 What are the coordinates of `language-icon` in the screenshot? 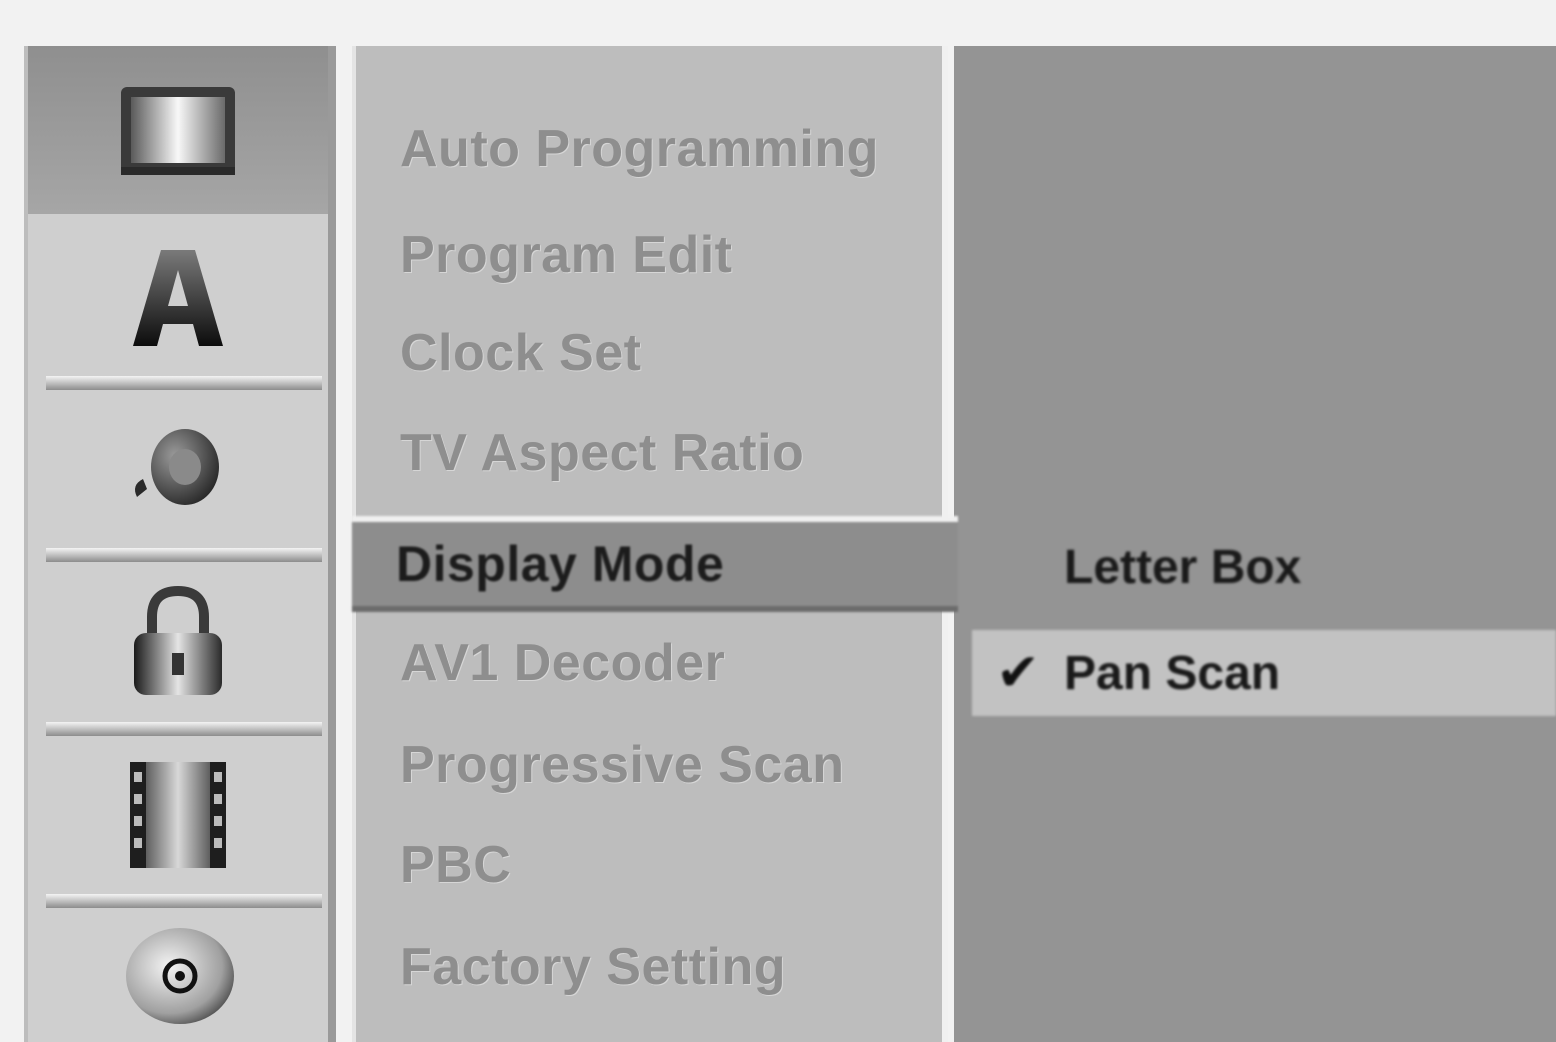 It's located at (178, 298).